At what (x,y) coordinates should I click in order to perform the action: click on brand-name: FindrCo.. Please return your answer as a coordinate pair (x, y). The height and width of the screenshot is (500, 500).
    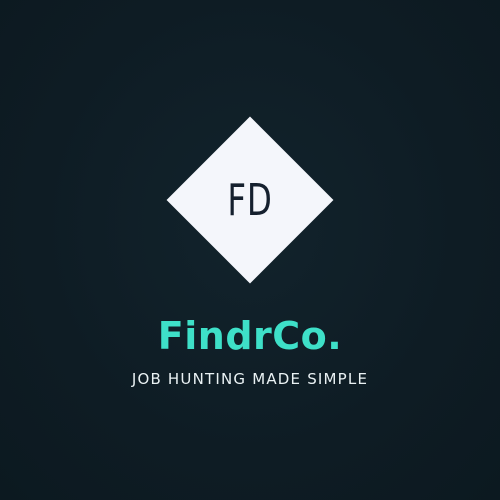
    Looking at the image, I should click on (250, 336).